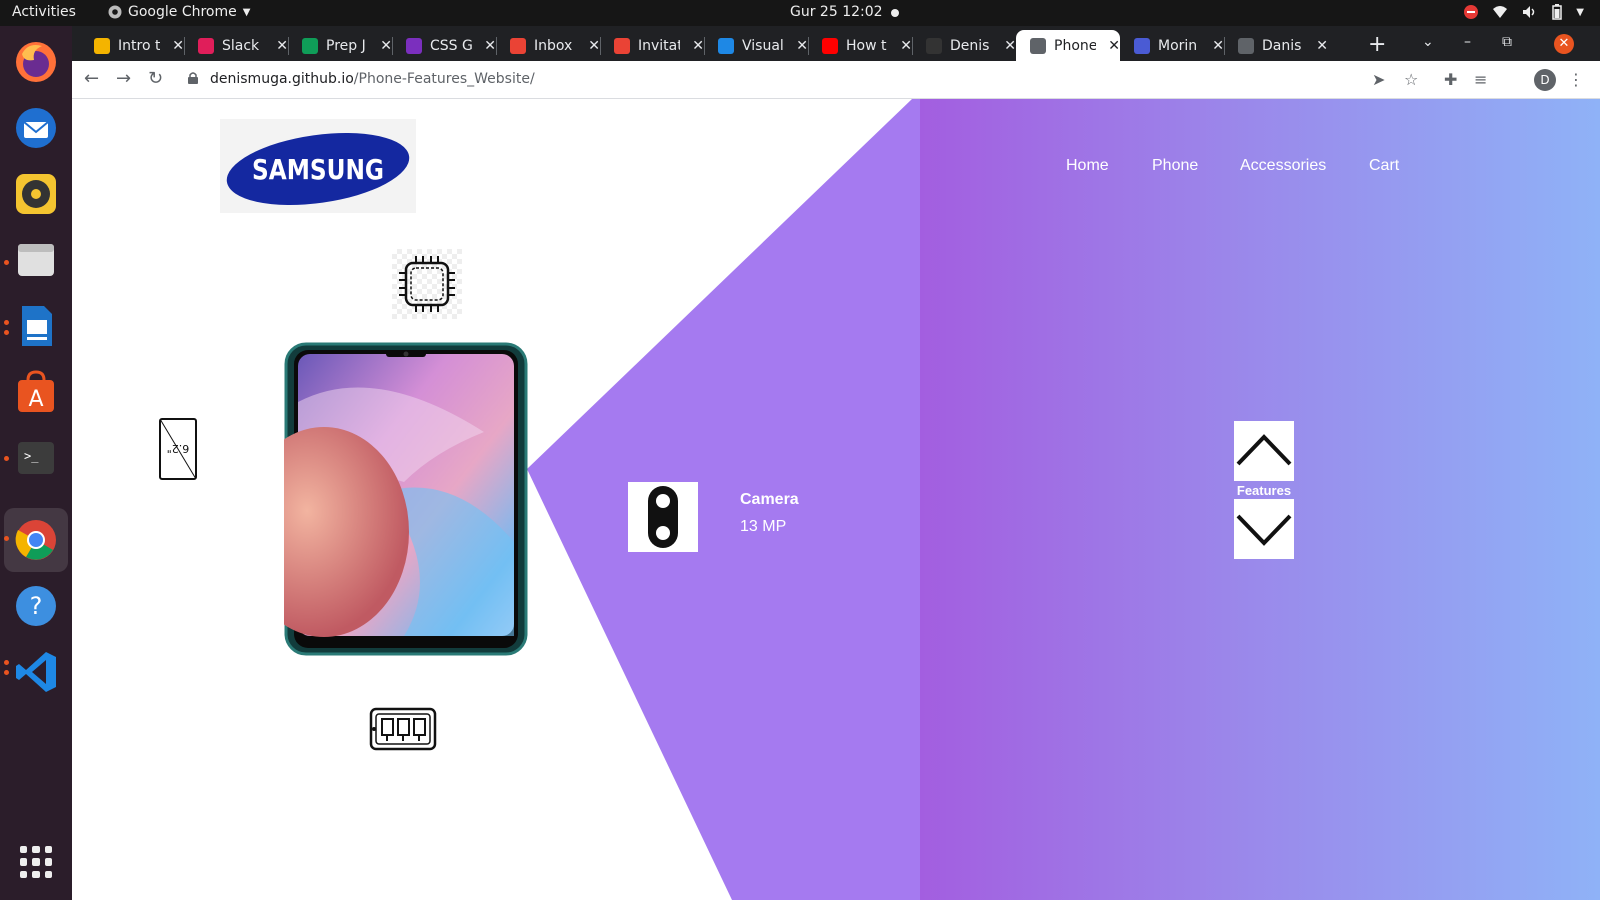 The image size is (1600, 900). What do you see at coordinates (1580, 12) in the screenshot?
I see `system-menu-chevron-icon: ▼` at bounding box center [1580, 12].